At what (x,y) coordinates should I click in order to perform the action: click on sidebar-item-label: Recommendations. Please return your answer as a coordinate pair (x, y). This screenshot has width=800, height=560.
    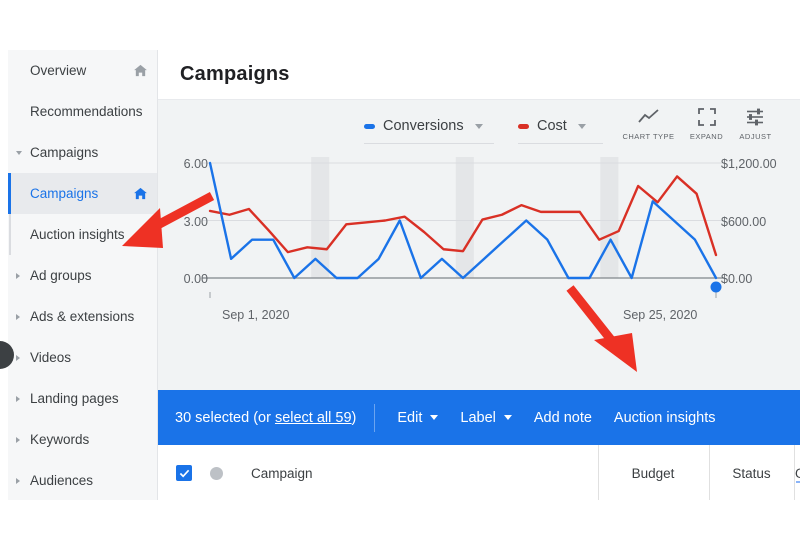
    Looking at the image, I should click on (86, 111).